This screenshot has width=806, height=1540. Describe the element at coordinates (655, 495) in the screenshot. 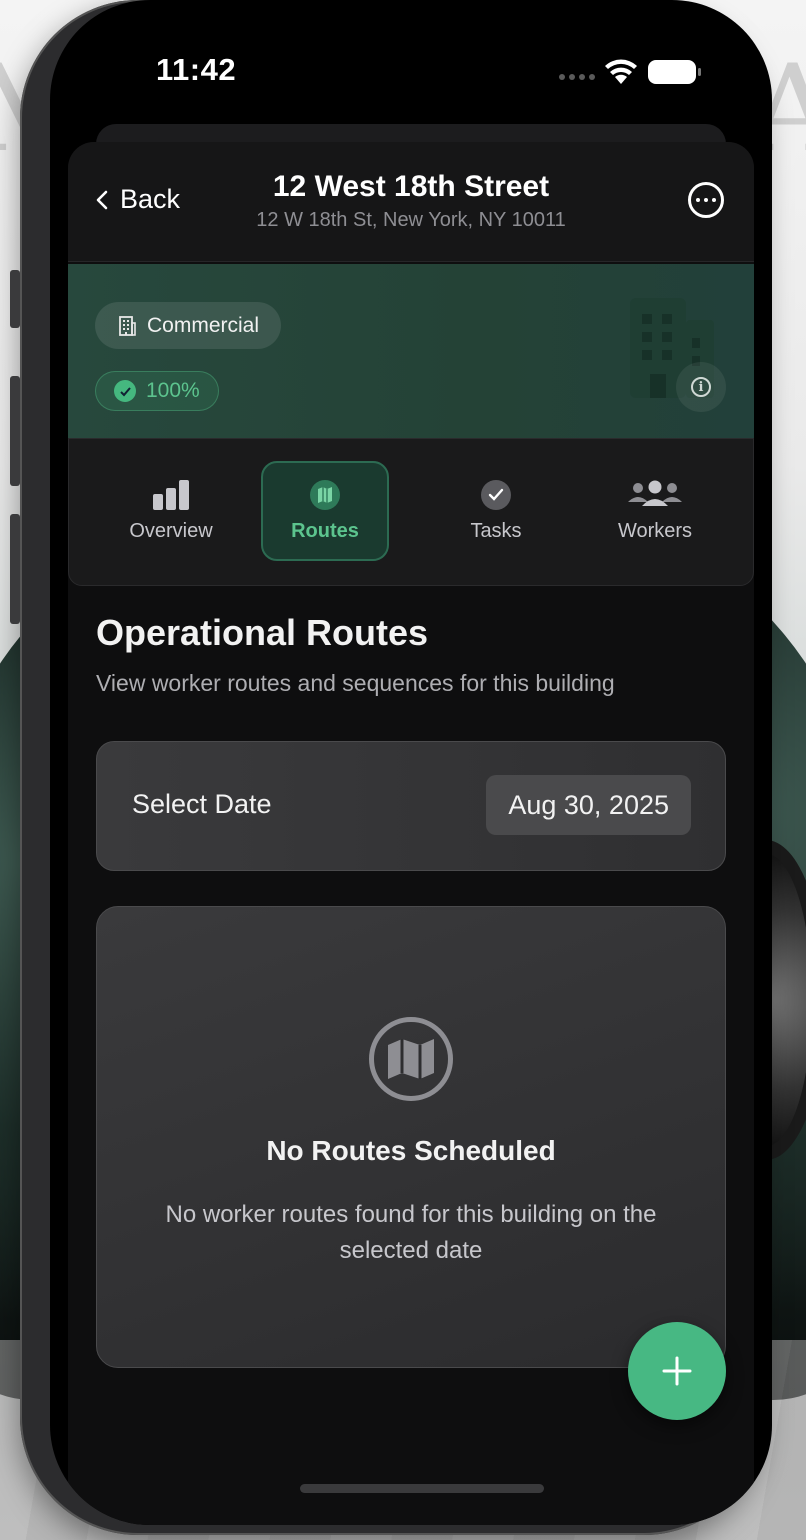

I see `people-icon` at that location.